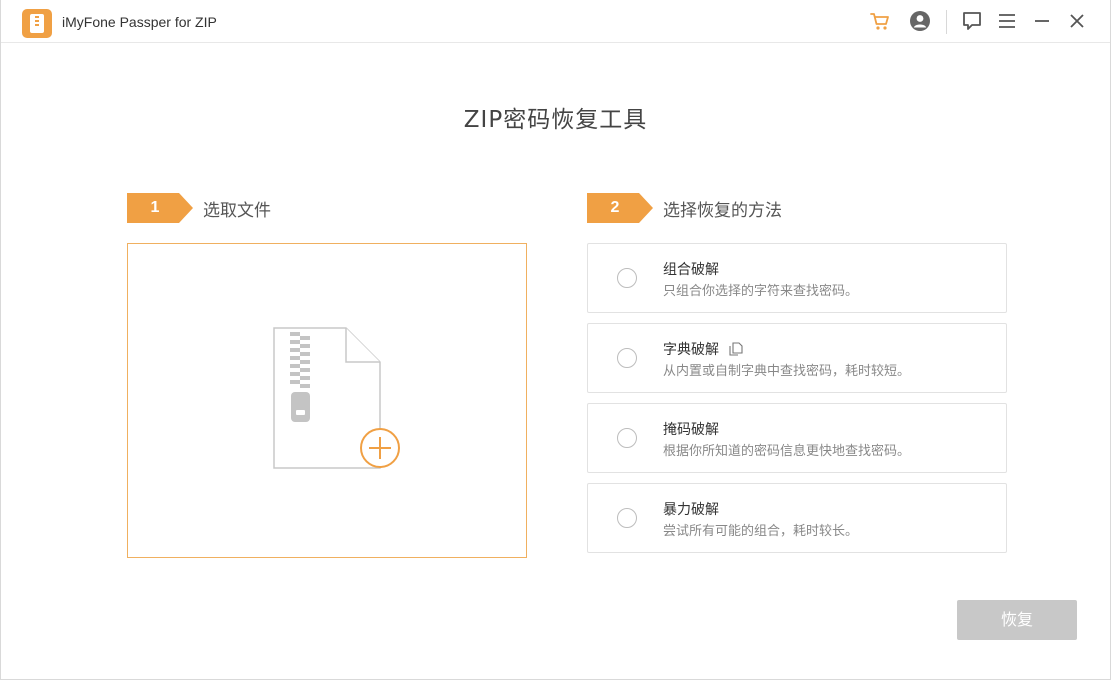 This screenshot has height=680, width=1111. What do you see at coordinates (1017, 620) in the screenshot?
I see `recover-button: 恢复` at bounding box center [1017, 620].